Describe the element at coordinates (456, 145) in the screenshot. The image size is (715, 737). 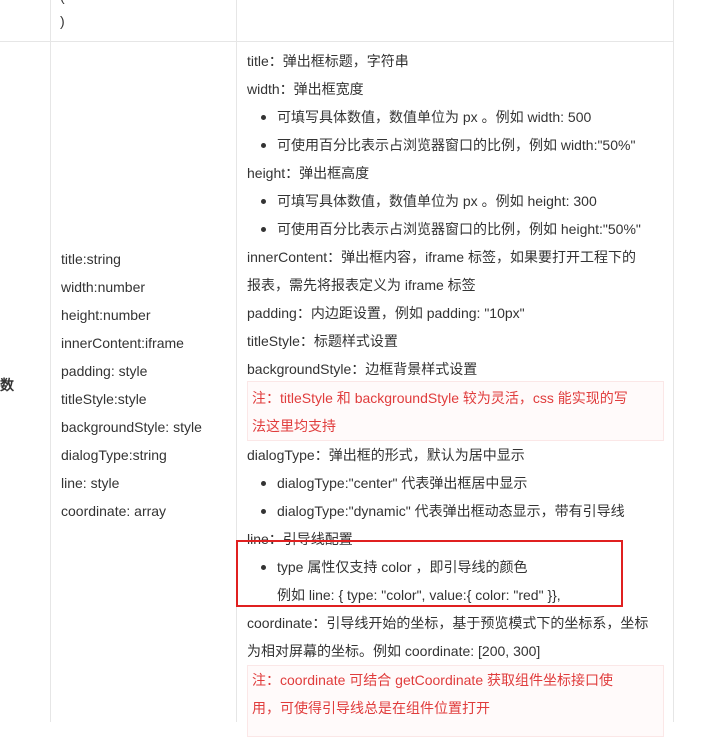
I see `desc-width-bullet: 可使用百分比表示占浏览器窗口的比例，例如 width:"50%"` at that location.